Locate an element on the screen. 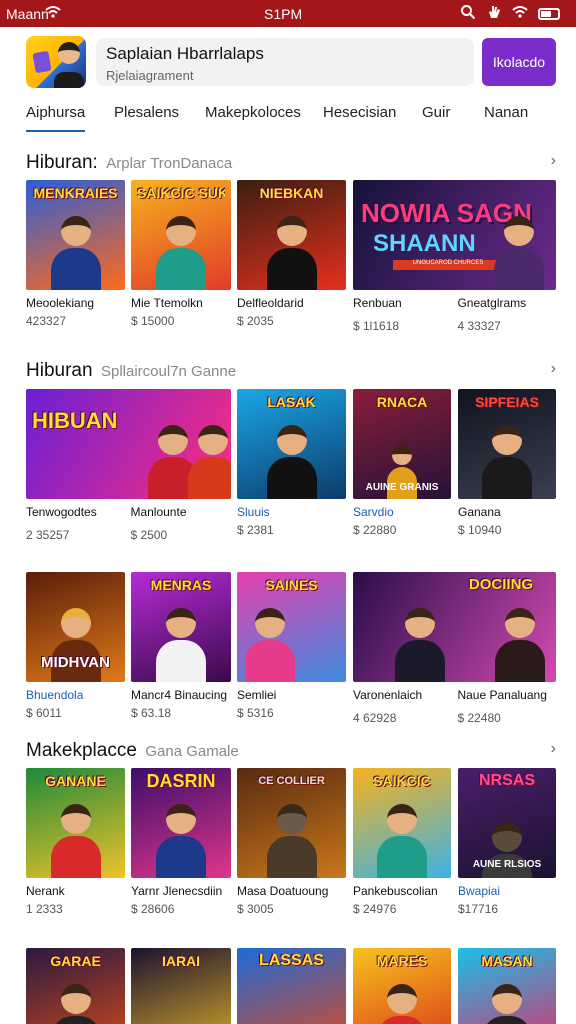  section-header-3: Makekplacce Gana Gamale › is located at coordinates (291, 751).